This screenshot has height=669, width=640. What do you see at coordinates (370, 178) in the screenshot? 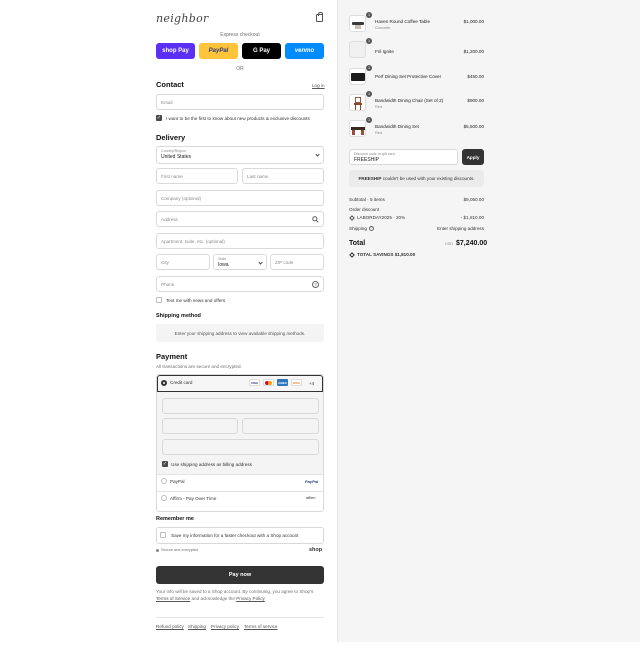
I see `notice-code: FREESHIP` at bounding box center [370, 178].